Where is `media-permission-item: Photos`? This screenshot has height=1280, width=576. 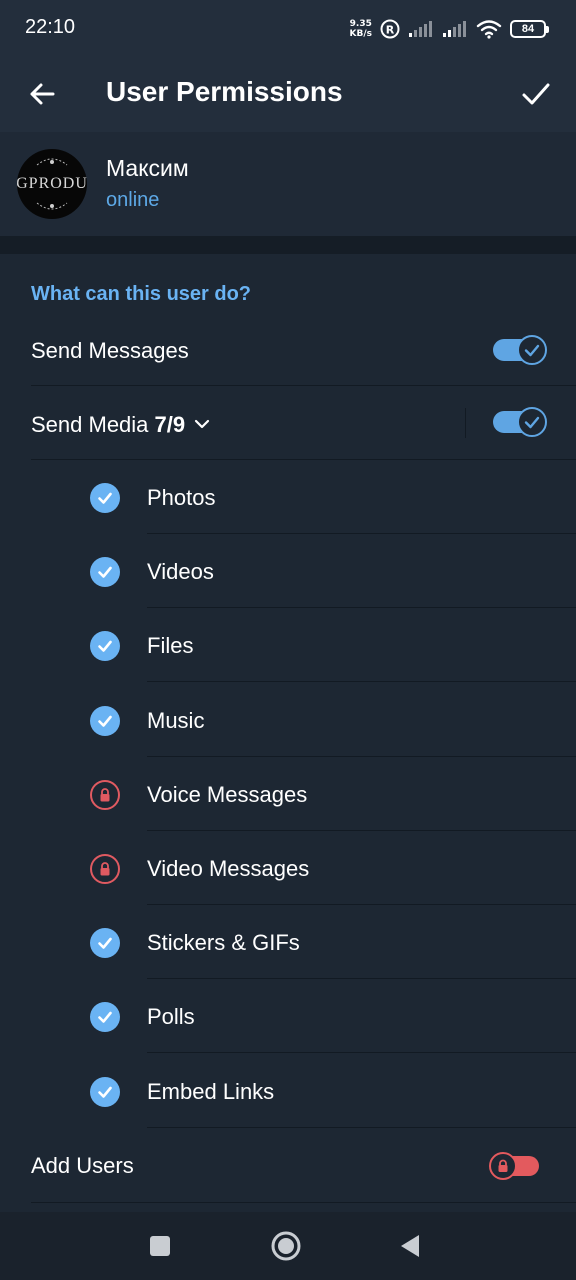
media-permission-item: Photos is located at coordinates (288, 498).